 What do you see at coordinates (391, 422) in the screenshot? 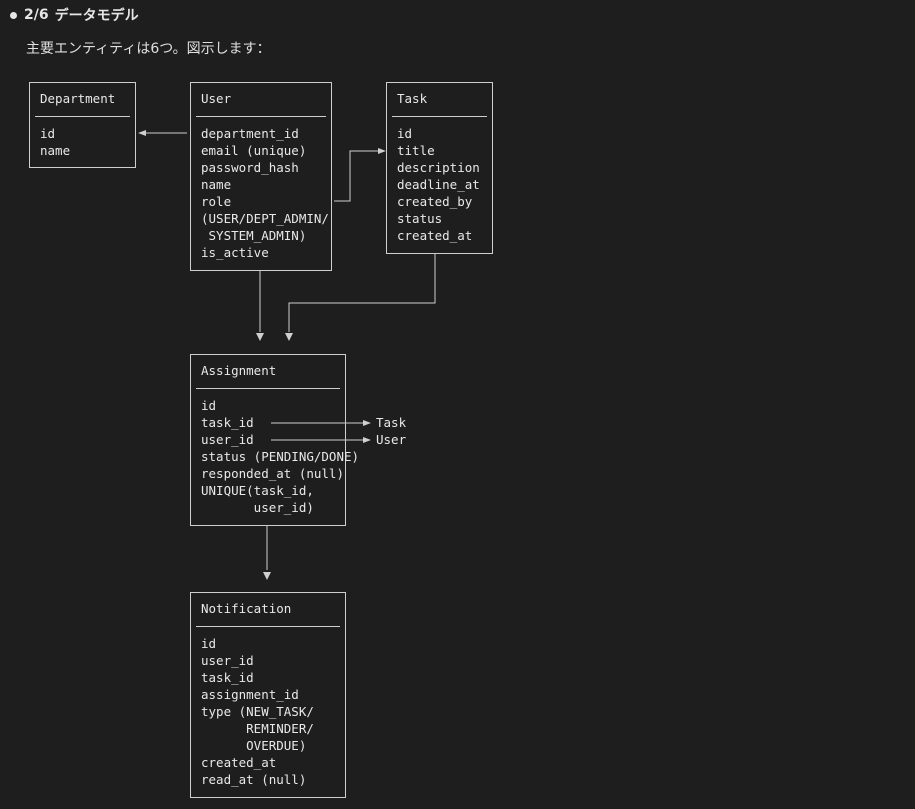
I see `task-reference-label: Task` at bounding box center [391, 422].